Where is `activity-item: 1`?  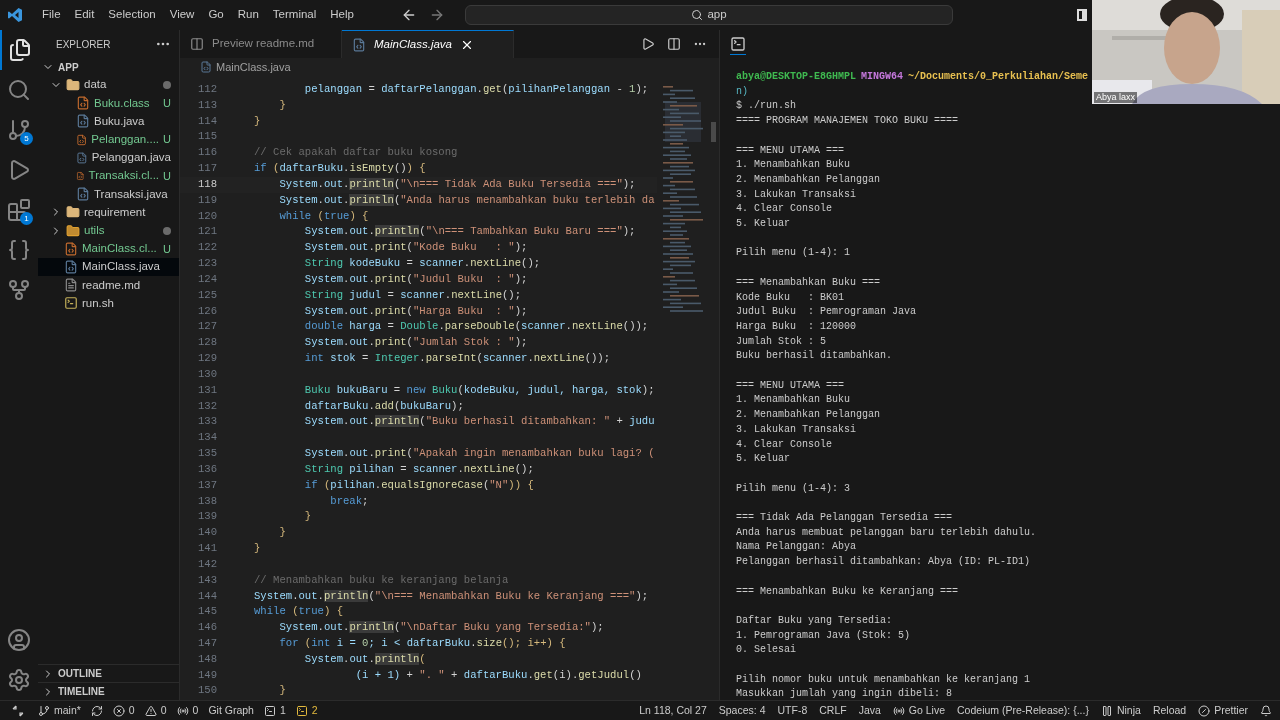
activity-item: 1 is located at coordinates (19, 210).